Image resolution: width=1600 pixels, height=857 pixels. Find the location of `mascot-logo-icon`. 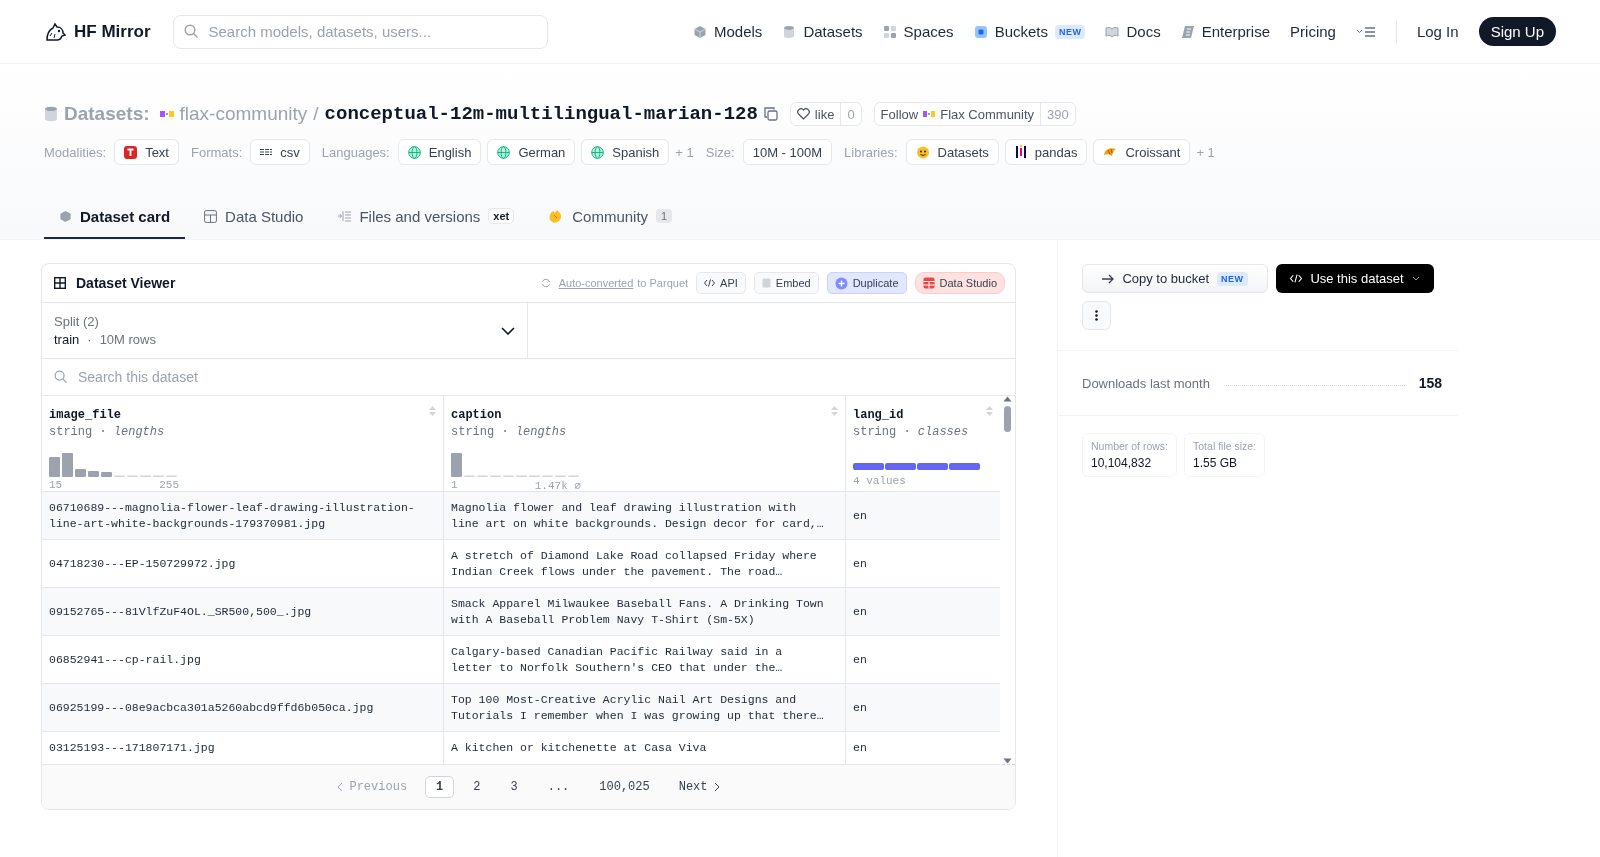

mascot-logo-icon is located at coordinates (55, 31).